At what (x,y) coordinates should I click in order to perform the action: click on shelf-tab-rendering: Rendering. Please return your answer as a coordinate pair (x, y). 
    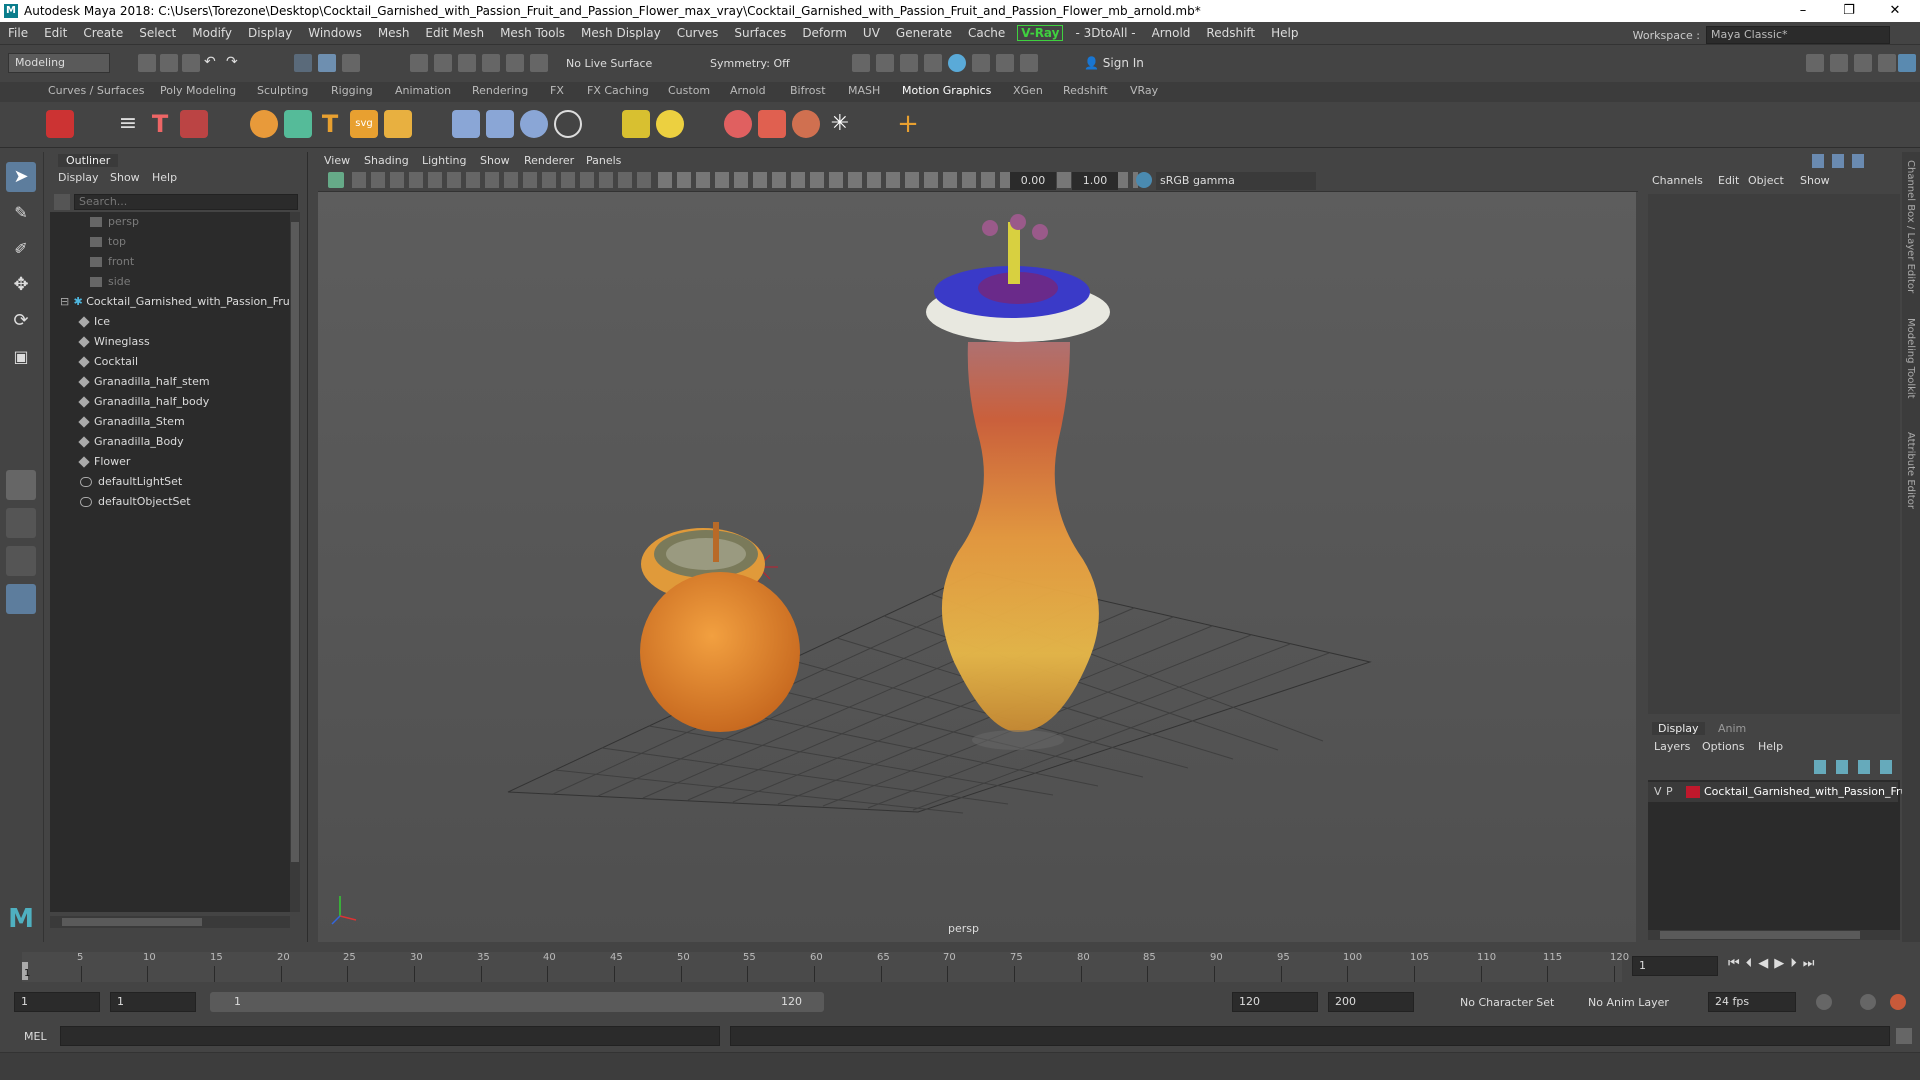
    Looking at the image, I should click on (500, 90).